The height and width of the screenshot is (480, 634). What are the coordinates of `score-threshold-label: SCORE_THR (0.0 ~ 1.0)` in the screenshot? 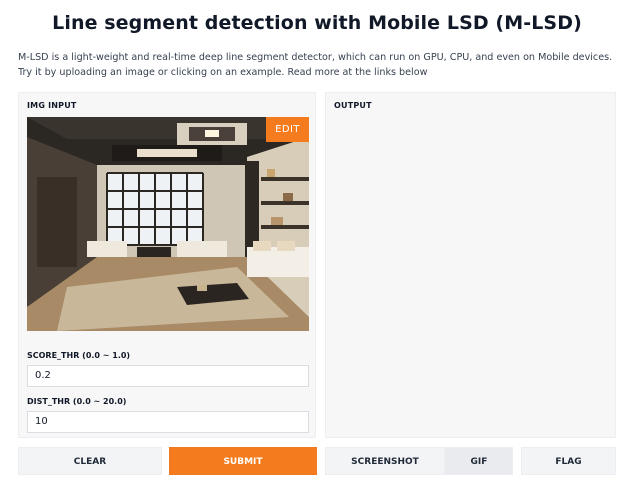 It's located at (79, 355).